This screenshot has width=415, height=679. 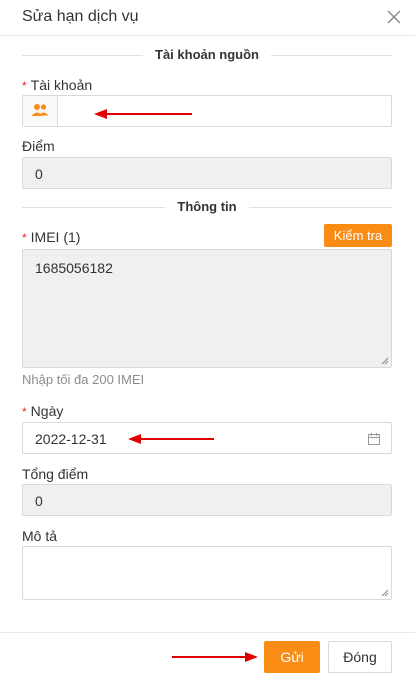 I want to click on account-addon, so click(x=40, y=111).